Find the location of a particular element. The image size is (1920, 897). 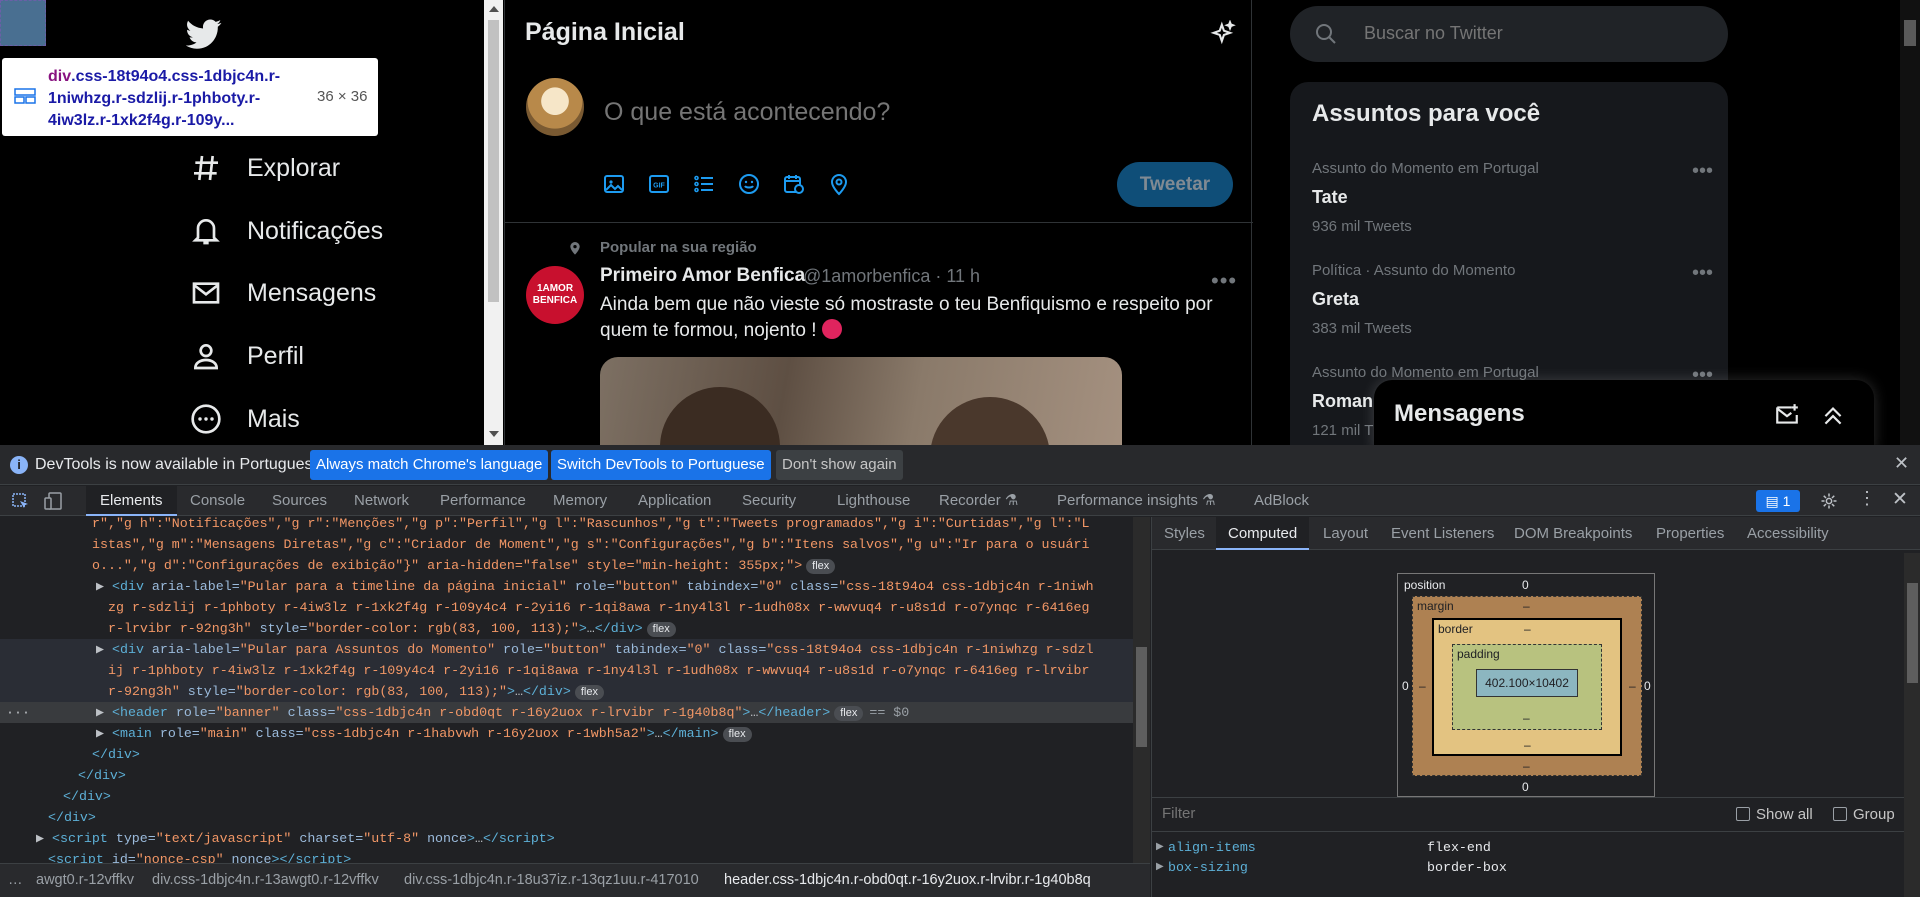

inspect-element-icon is located at coordinates (21, 502).